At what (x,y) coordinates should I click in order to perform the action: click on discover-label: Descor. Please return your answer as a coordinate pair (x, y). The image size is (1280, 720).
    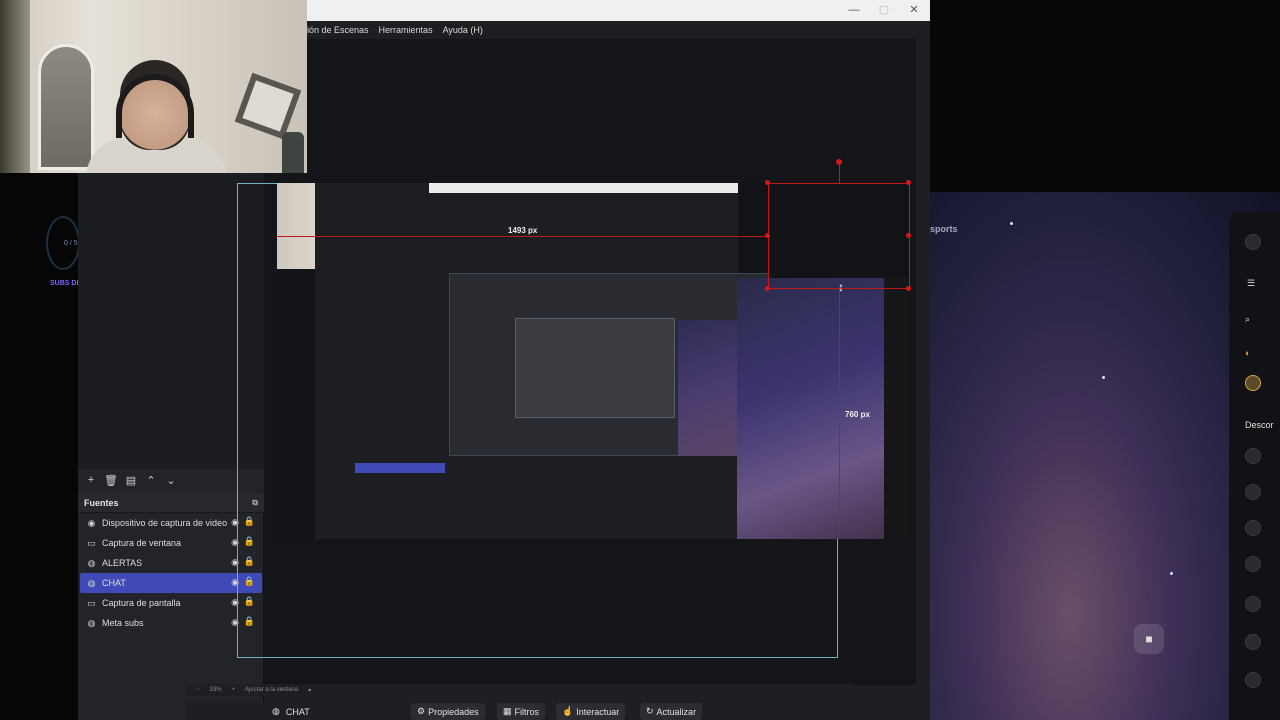
    Looking at the image, I should click on (1259, 425).